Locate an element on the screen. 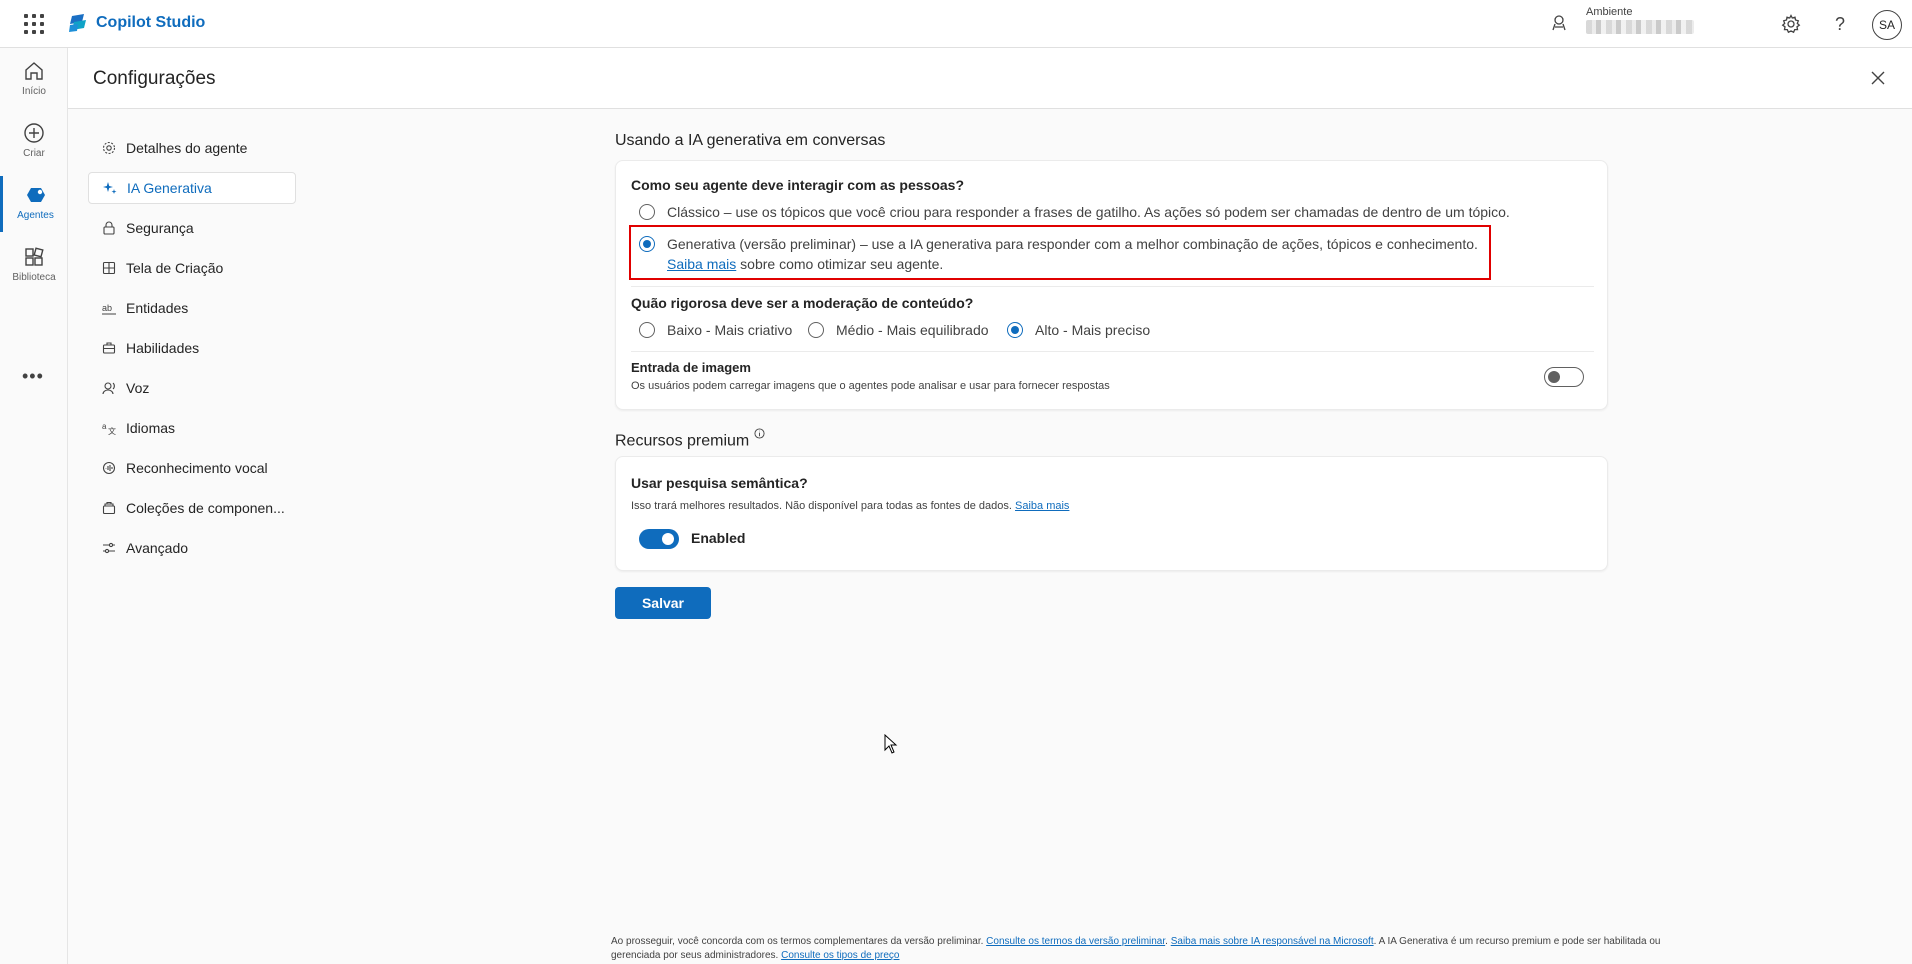  rail-item-home: Início is located at coordinates (34, 80).